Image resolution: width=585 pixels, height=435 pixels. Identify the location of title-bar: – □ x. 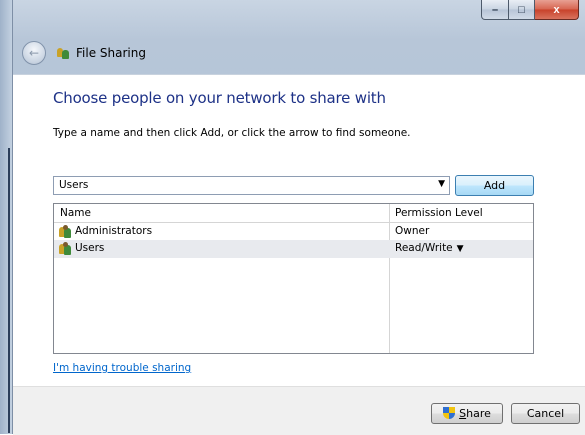
(298, 16).